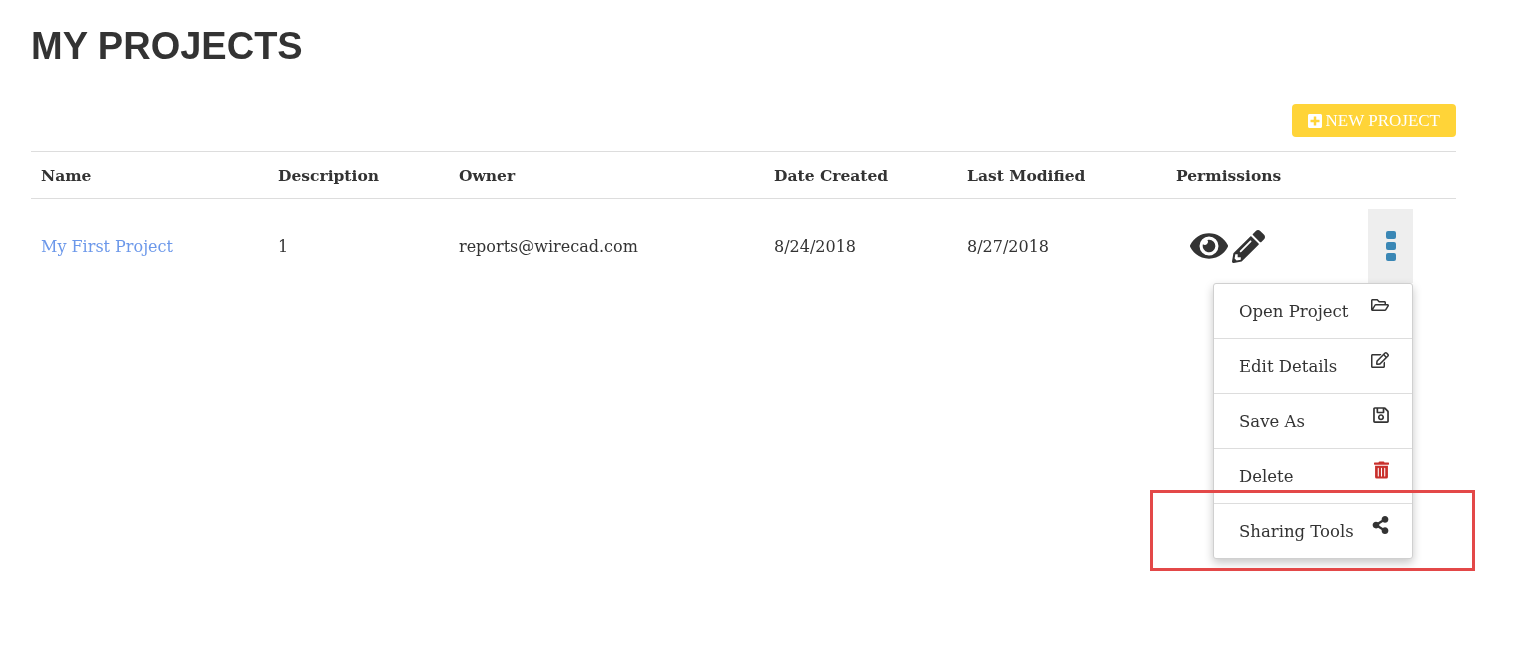  I want to click on column-header: Name, so click(66, 175).